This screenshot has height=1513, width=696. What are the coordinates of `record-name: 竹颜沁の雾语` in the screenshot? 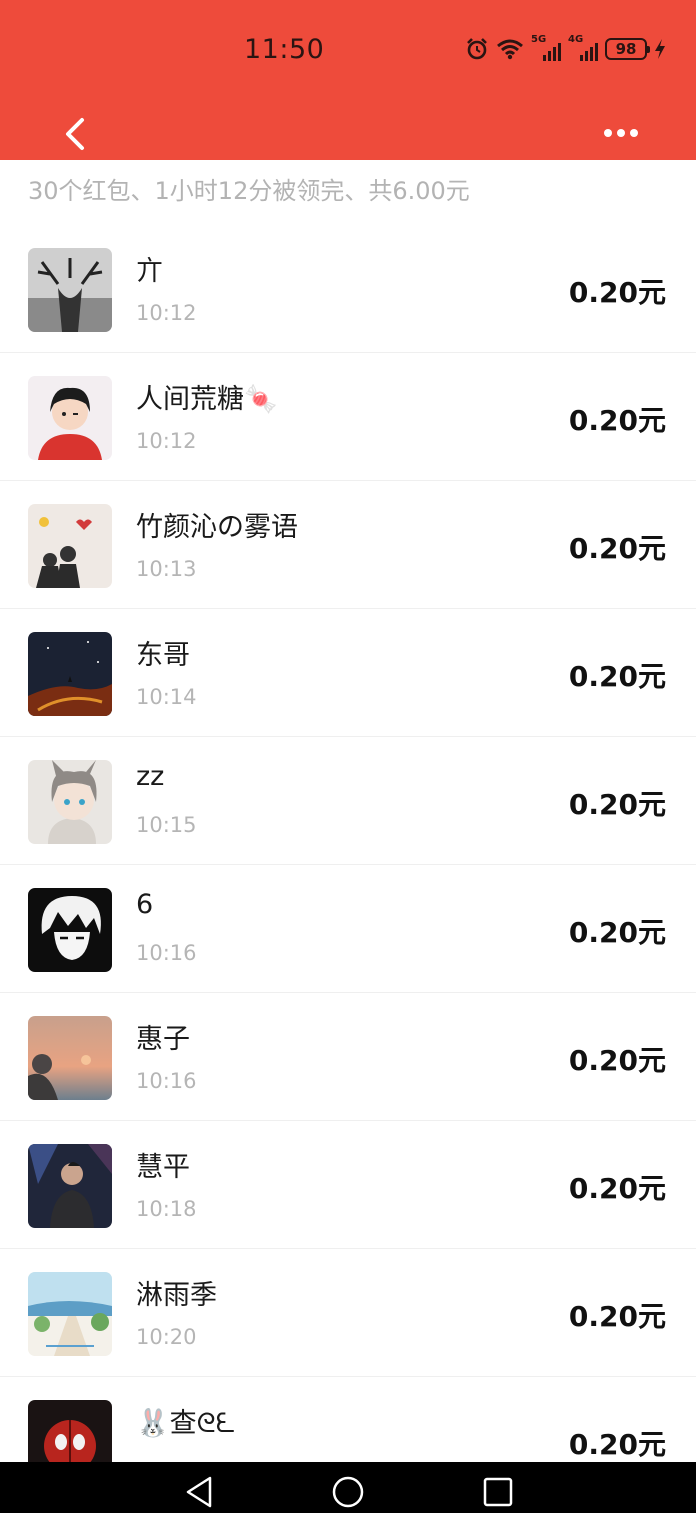 It's located at (217, 527).